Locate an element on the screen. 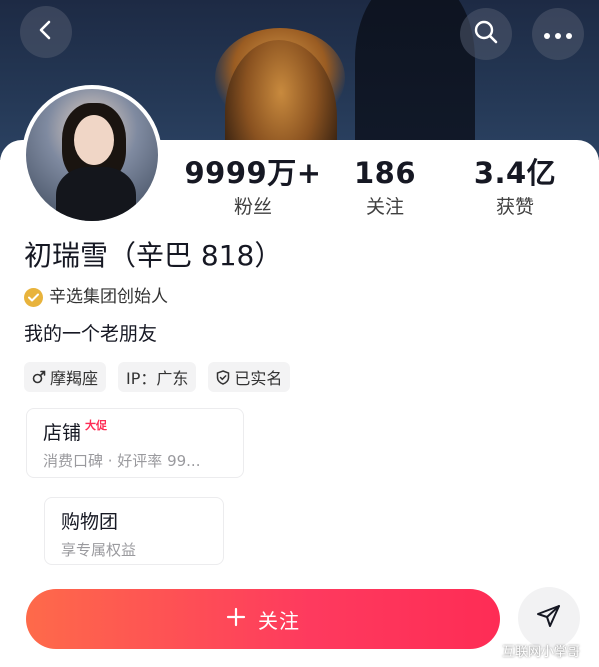 This screenshot has width=599, height=667. profile-bio: 我的一个老朋友 is located at coordinates (91, 334).